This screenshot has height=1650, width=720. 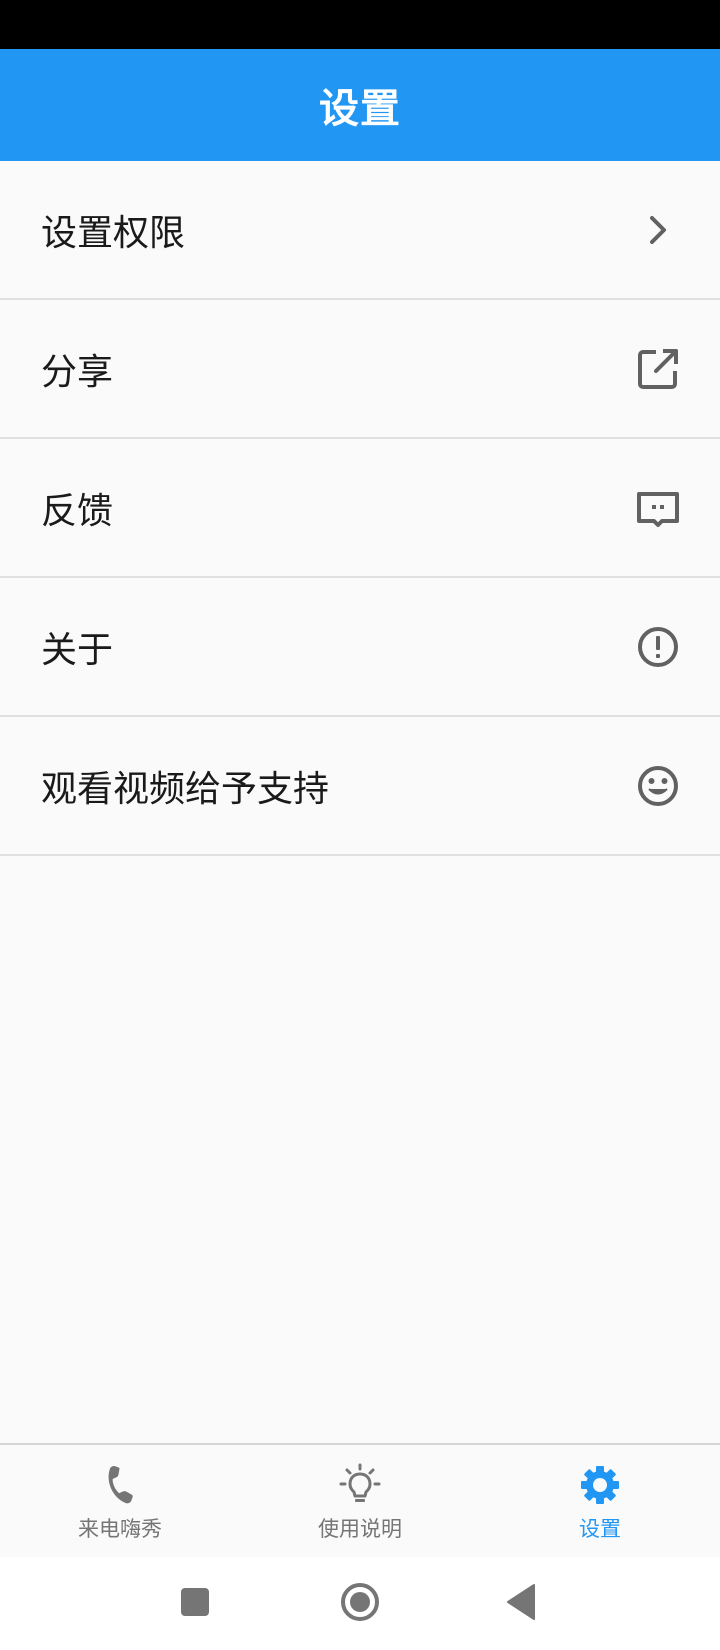 What do you see at coordinates (360, 230) in the screenshot?
I see `settings-item-permissions: 设置权限` at bounding box center [360, 230].